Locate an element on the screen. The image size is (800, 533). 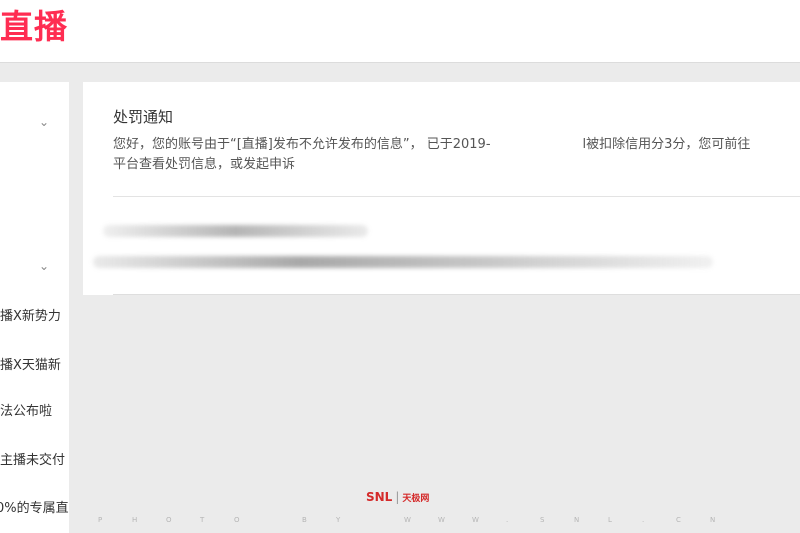
sidebar-item: 直播X天猫新 is located at coordinates (34, 366).